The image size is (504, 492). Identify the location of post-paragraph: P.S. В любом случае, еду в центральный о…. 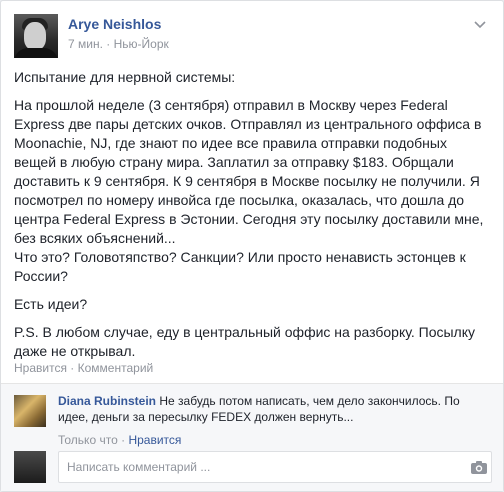
(244, 341).